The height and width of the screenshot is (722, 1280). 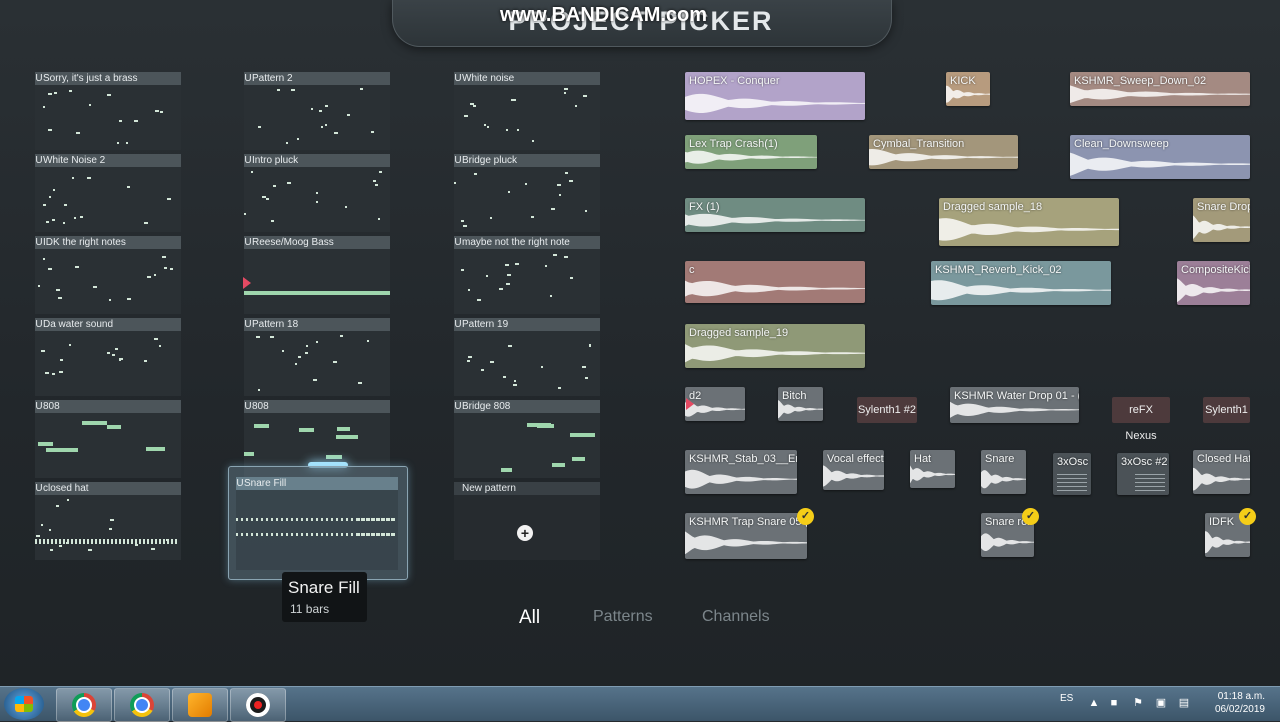 I want to click on pattern-thumbnail: USorry, it's just a brass, so click(x=108, y=111).